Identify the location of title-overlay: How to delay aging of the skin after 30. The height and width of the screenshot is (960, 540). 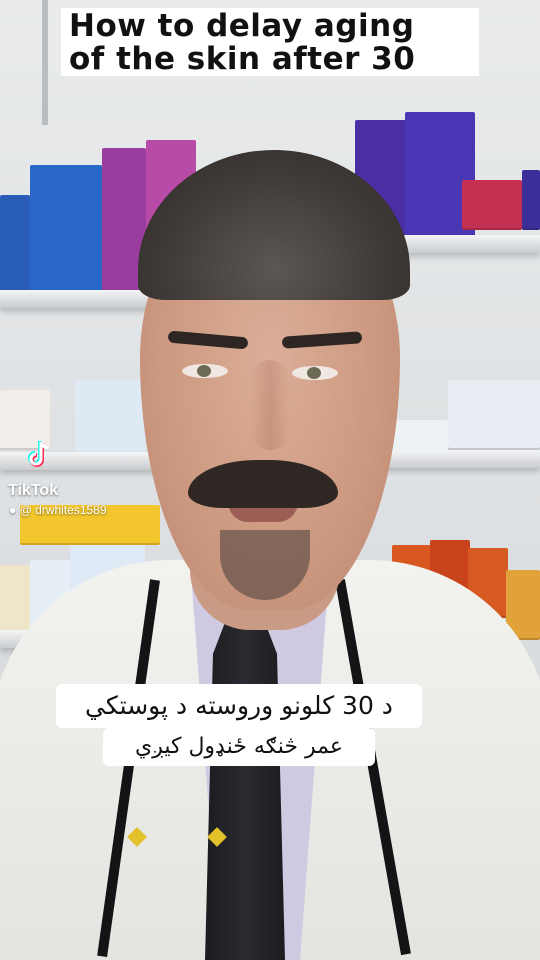
(270, 42).